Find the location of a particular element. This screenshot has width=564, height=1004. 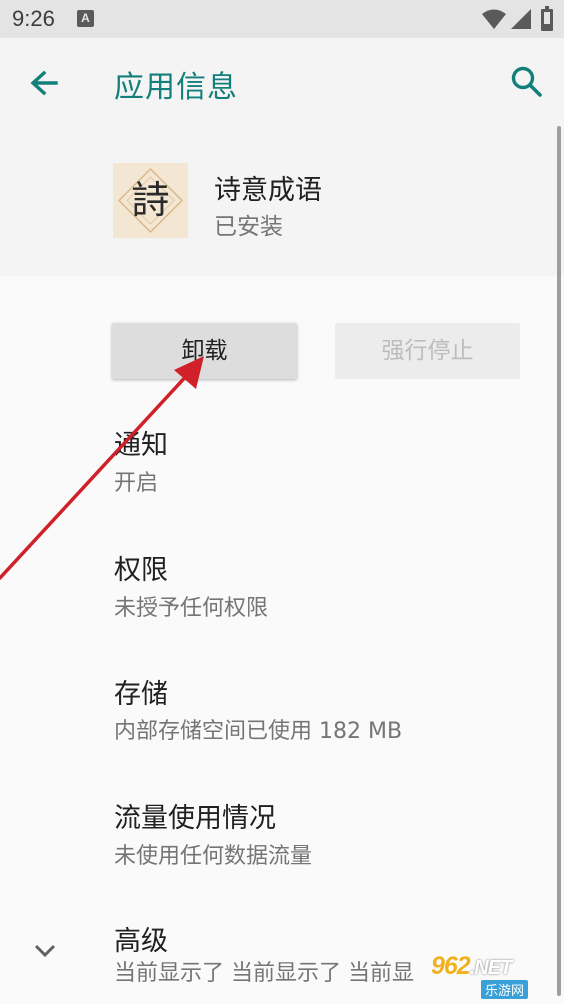

page-title: 应用信息 is located at coordinates (176, 87).